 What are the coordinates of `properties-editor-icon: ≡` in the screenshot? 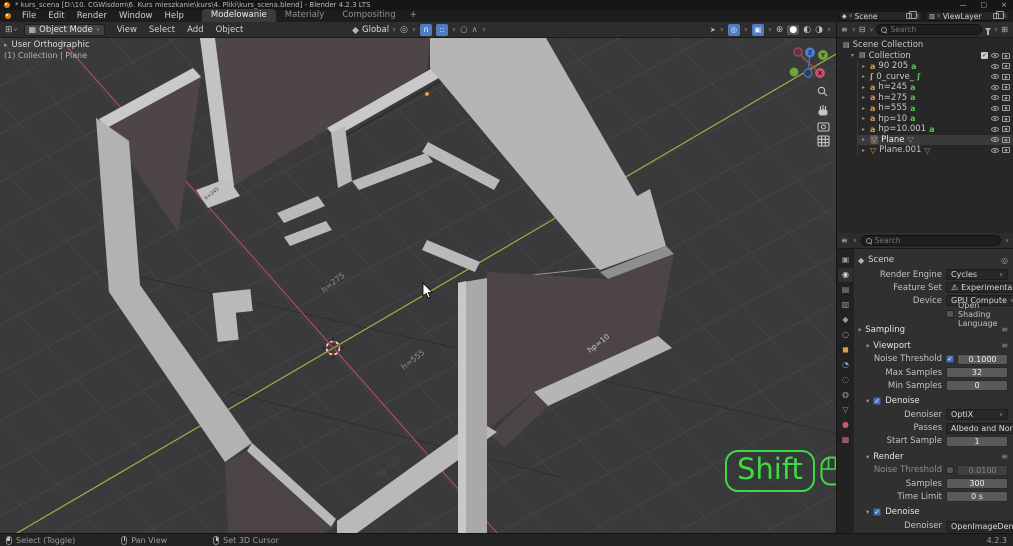 It's located at (844, 240).